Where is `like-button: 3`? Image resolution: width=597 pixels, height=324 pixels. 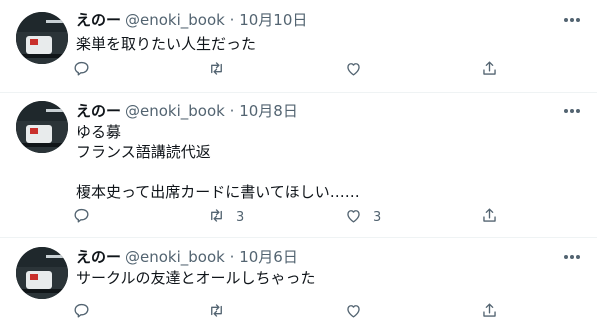
like-button: 3 is located at coordinates (362, 217).